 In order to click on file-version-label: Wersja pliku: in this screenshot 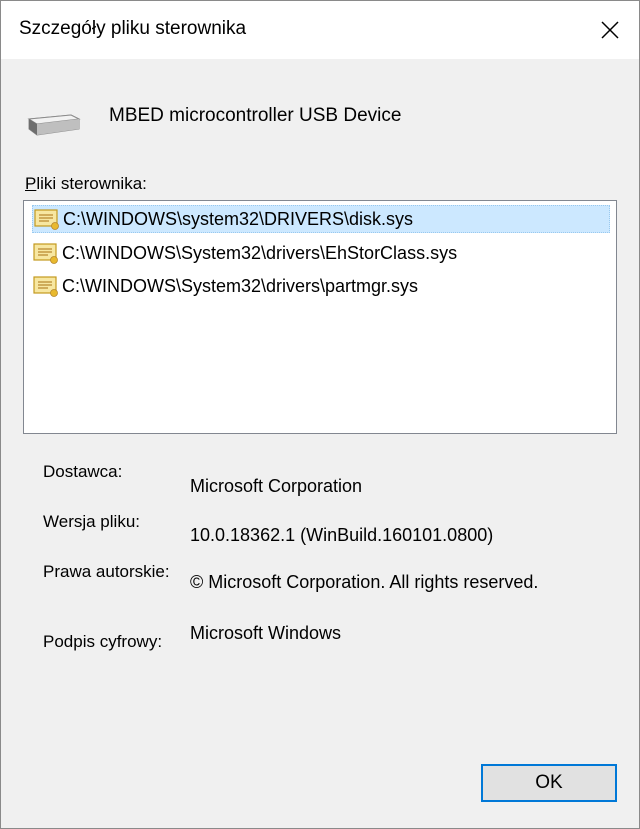, I will do `click(91, 521)`.